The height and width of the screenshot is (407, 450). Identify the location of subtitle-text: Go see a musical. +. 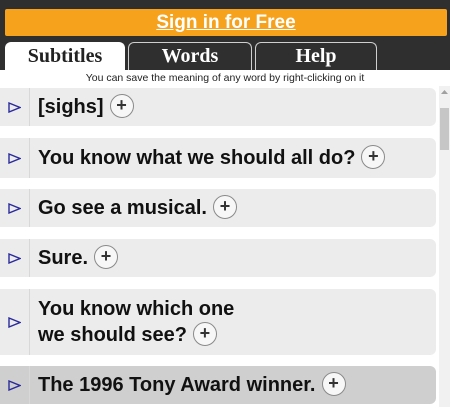
(133, 207).